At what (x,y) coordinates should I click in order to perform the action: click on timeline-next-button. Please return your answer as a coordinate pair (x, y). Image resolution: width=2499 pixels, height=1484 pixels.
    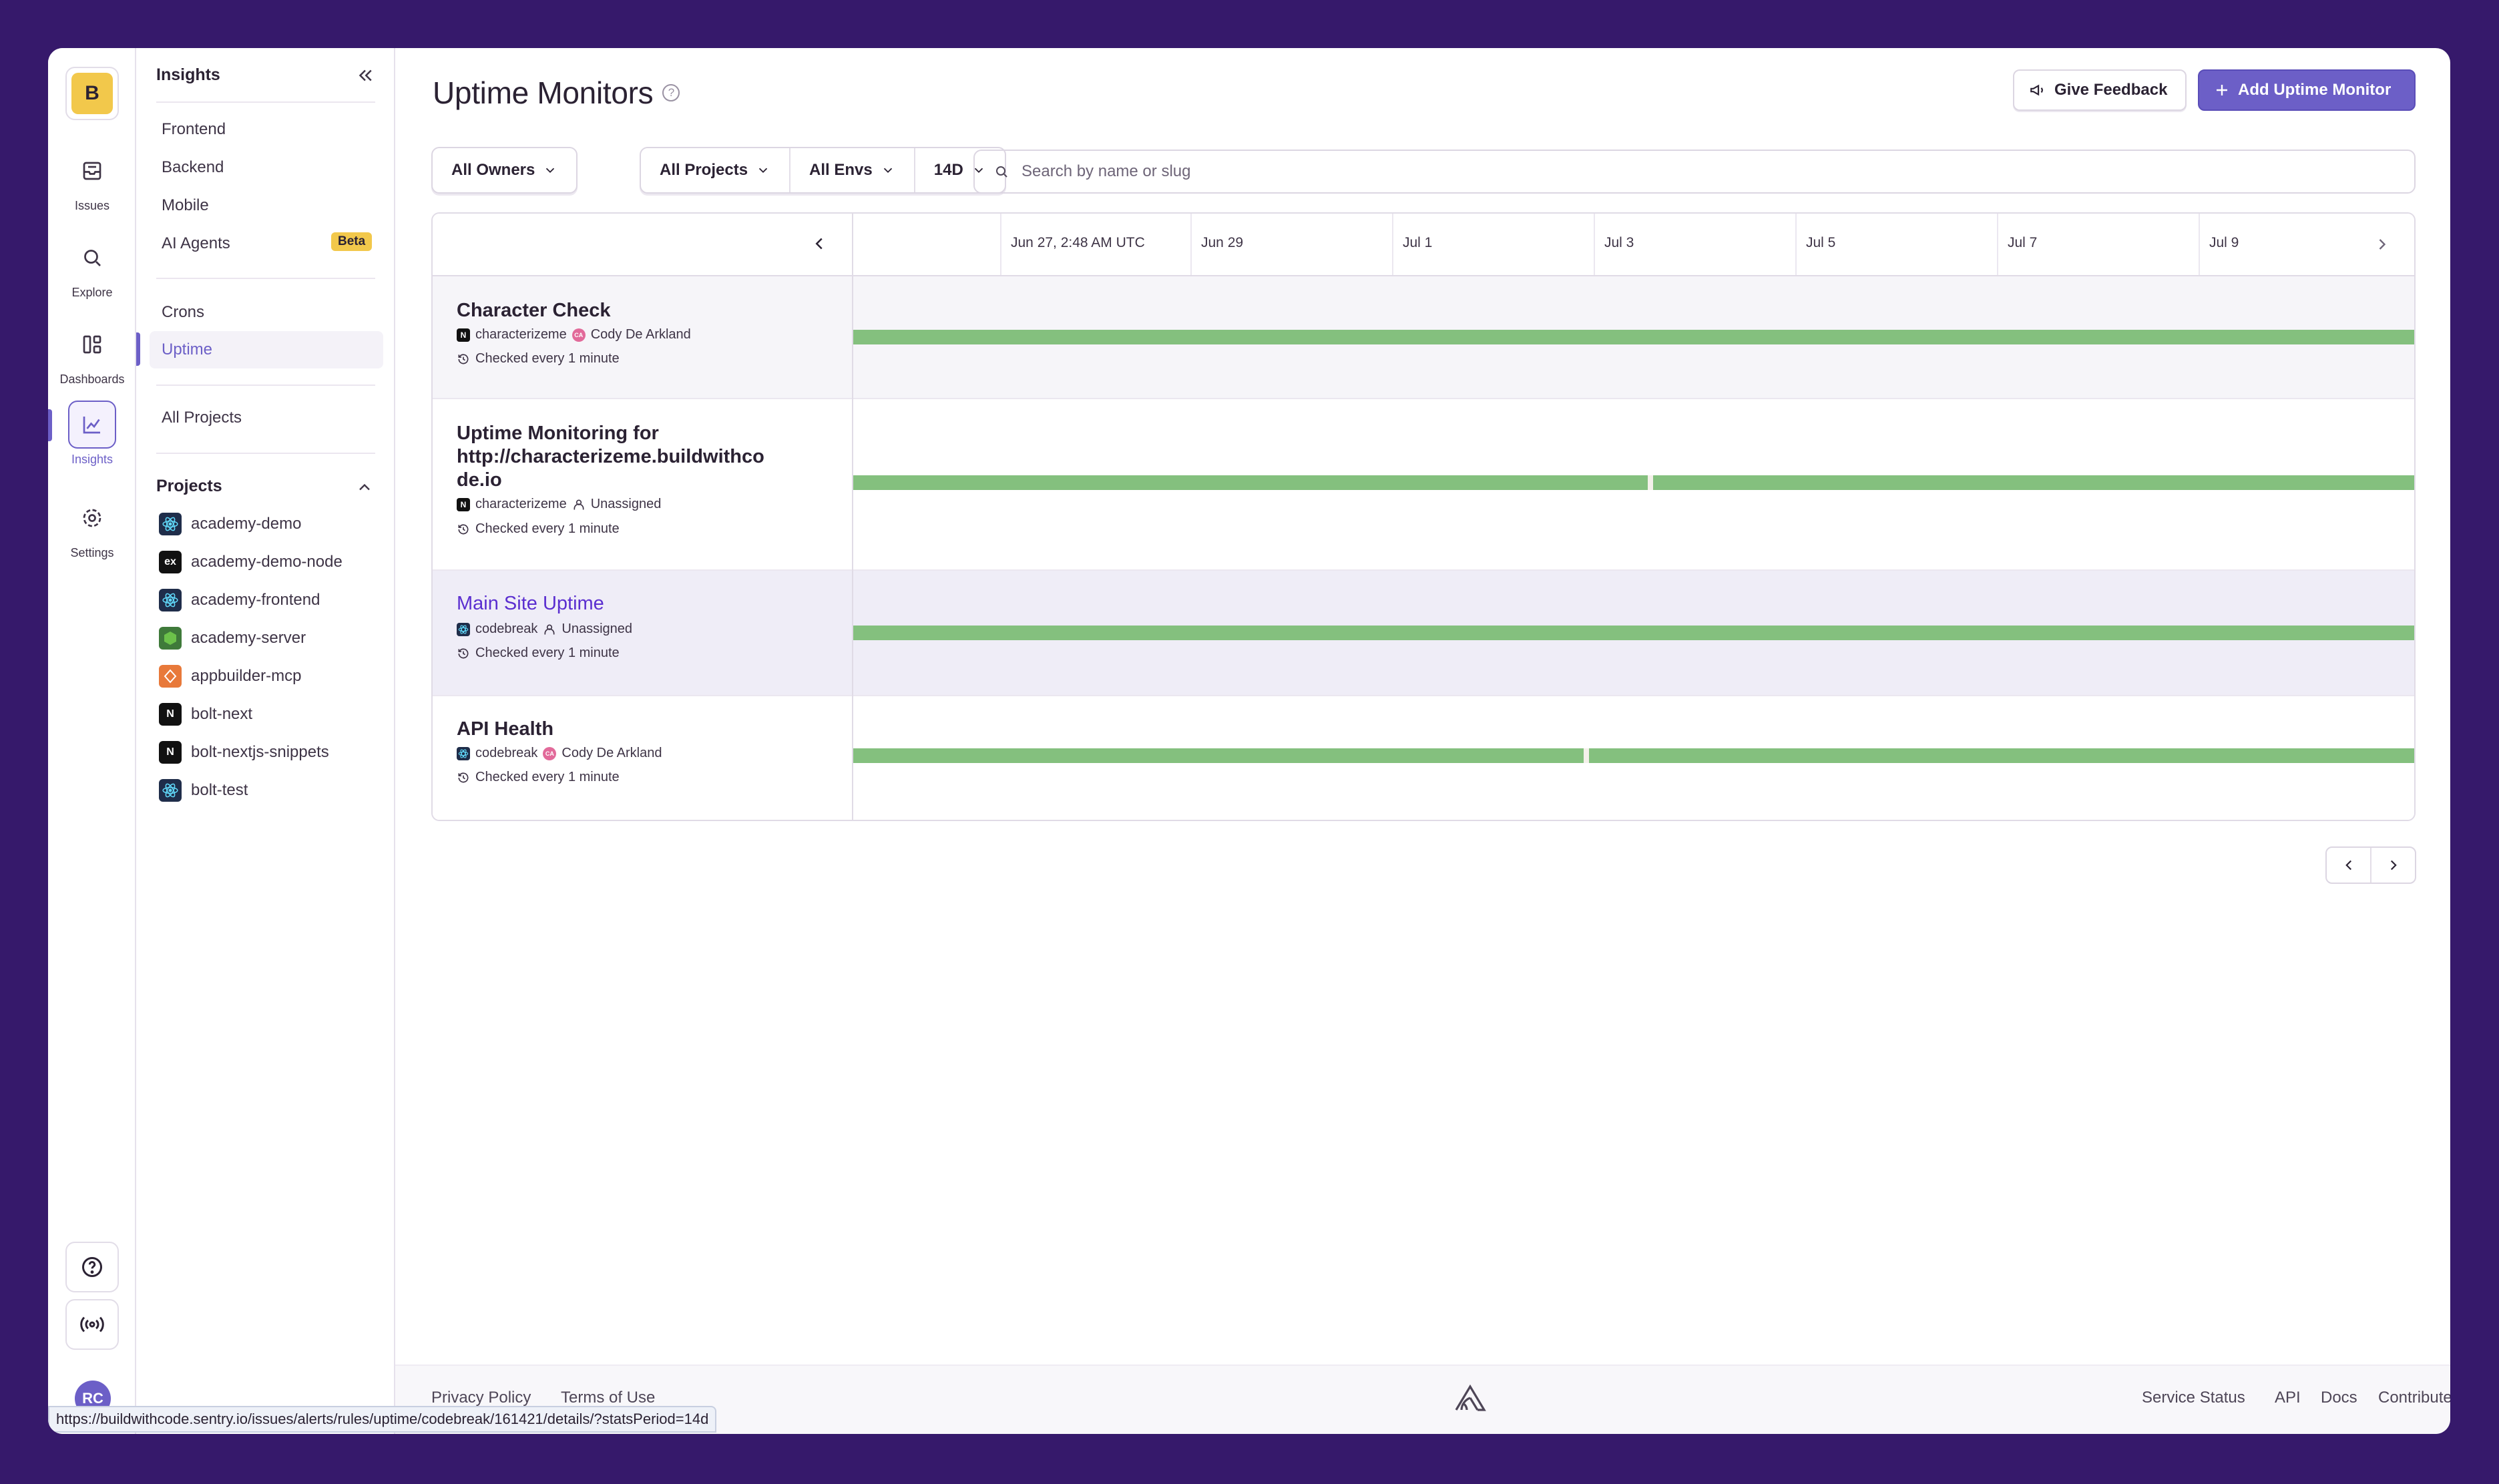
    Looking at the image, I should click on (2382, 244).